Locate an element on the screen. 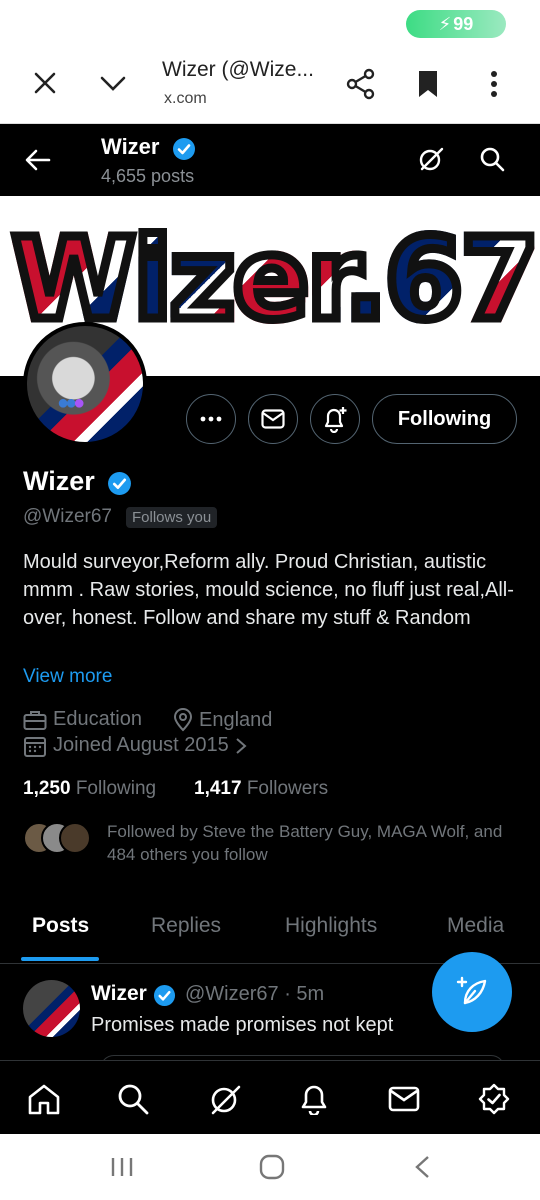 Image resolution: width=540 pixels, height=1200 pixels. mutual-followers-avatars is located at coordinates (58, 839).